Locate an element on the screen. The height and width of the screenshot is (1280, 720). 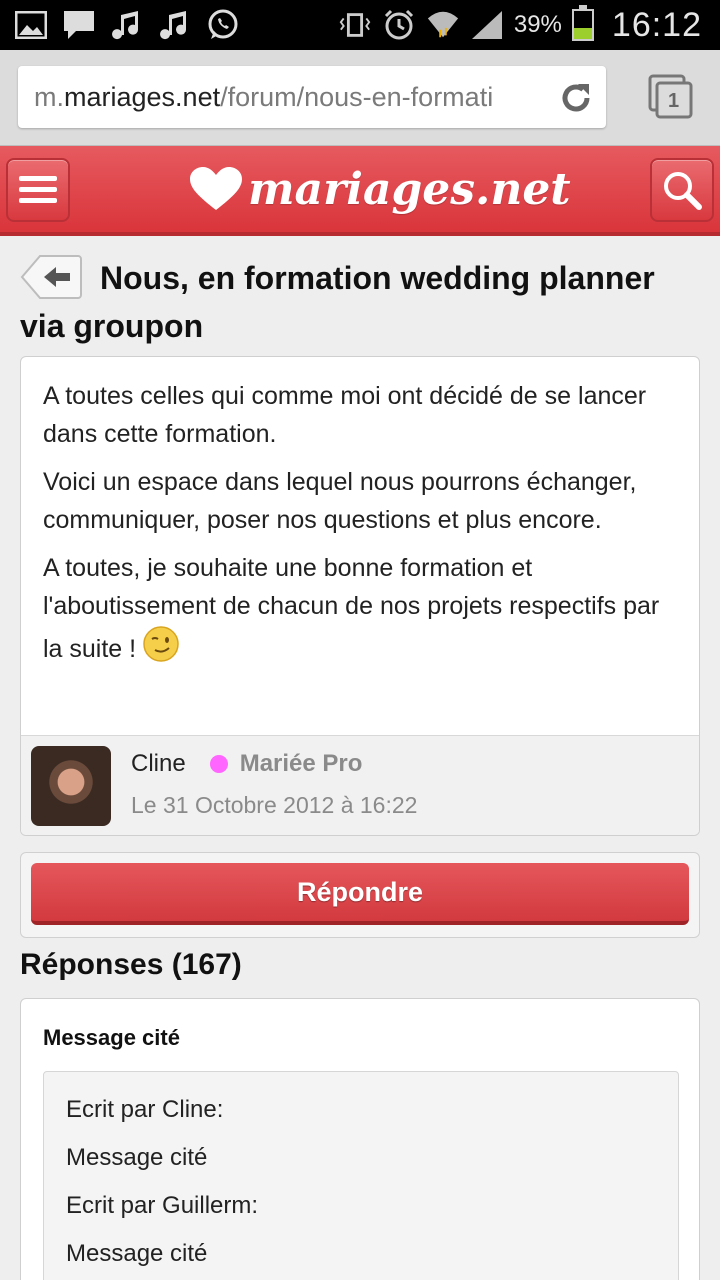
alarm-icon is located at coordinates (399, 25).